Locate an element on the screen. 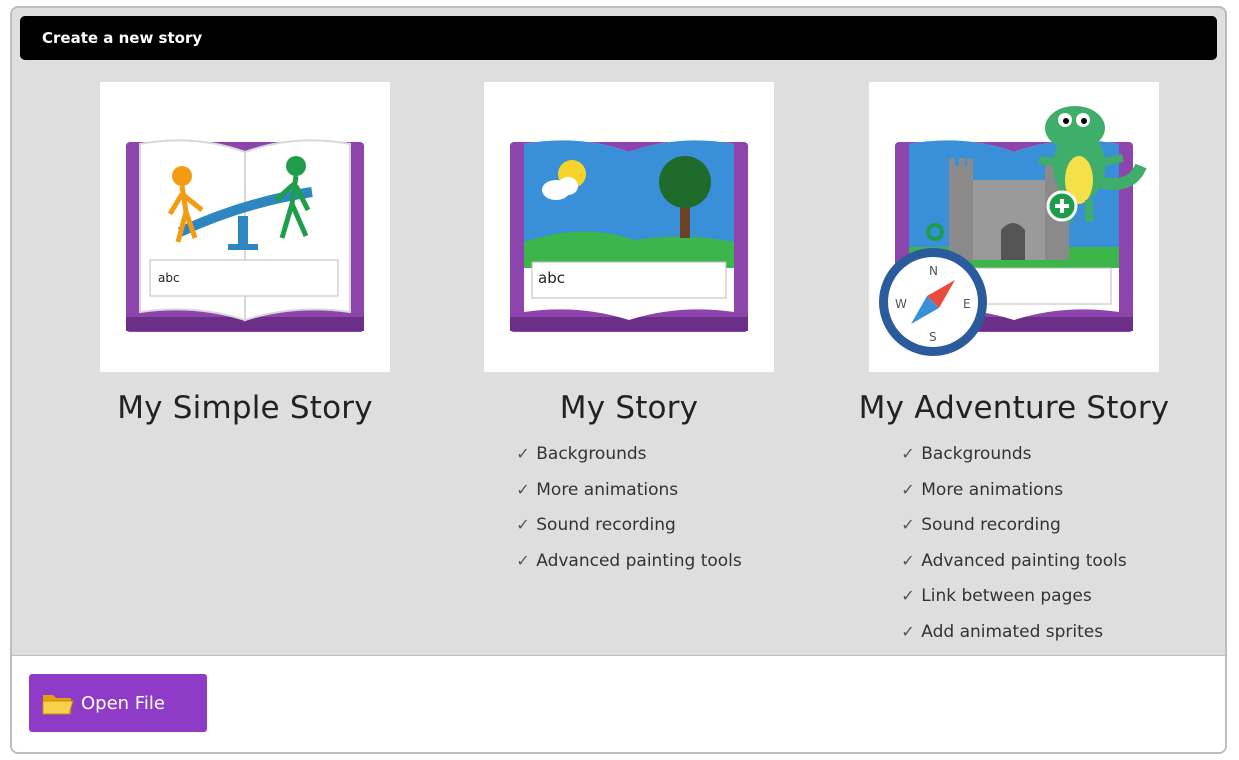 The width and height of the screenshot is (1239, 760). svg-text: N is located at coordinates (933, 271).